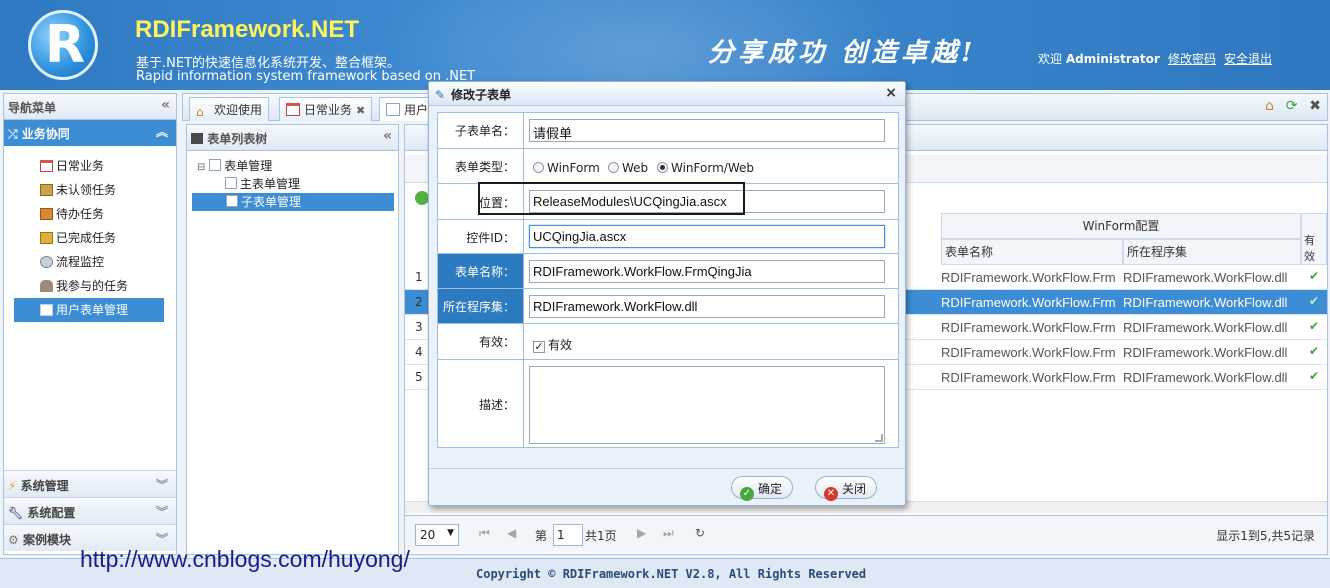  I want to click on accordion-system-management: ⚡ 系统管理 ︾, so click(90, 483).